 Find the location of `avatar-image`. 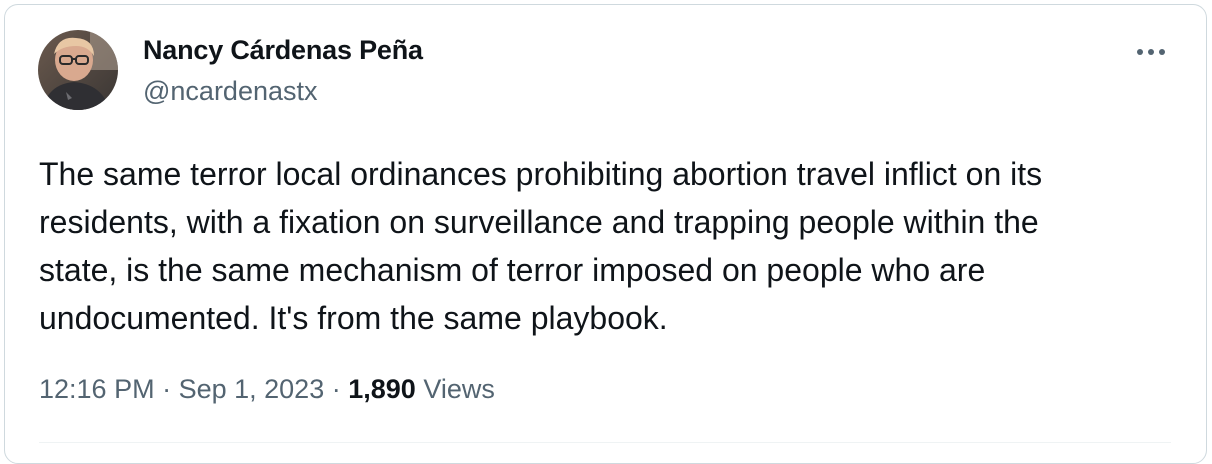

avatar-image is located at coordinates (78, 70).